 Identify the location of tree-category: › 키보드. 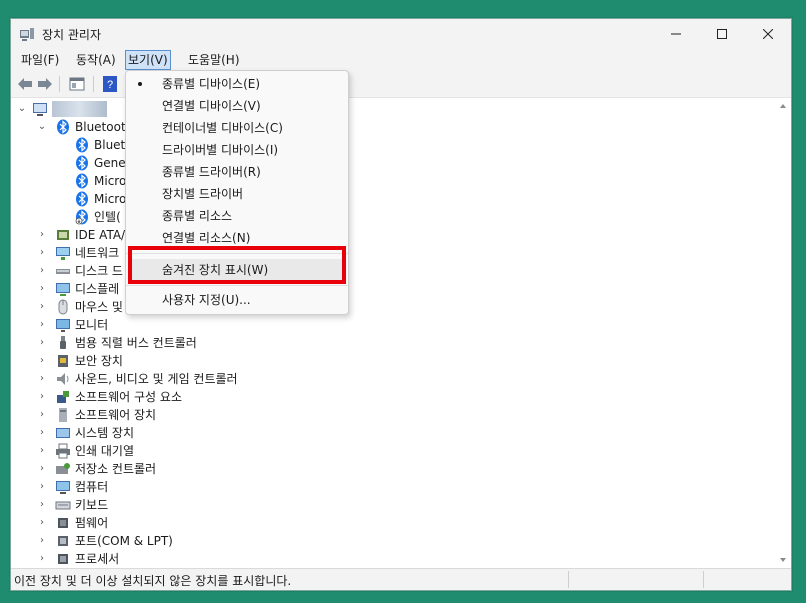
(112, 505).